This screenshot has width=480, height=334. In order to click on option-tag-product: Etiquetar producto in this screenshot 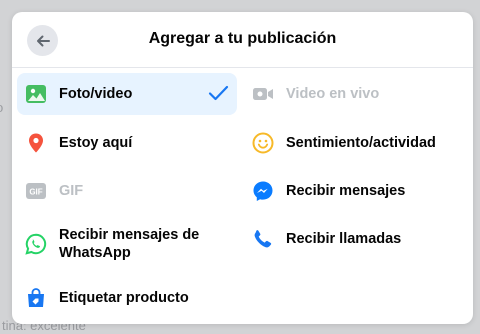, I will do `click(127, 298)`.